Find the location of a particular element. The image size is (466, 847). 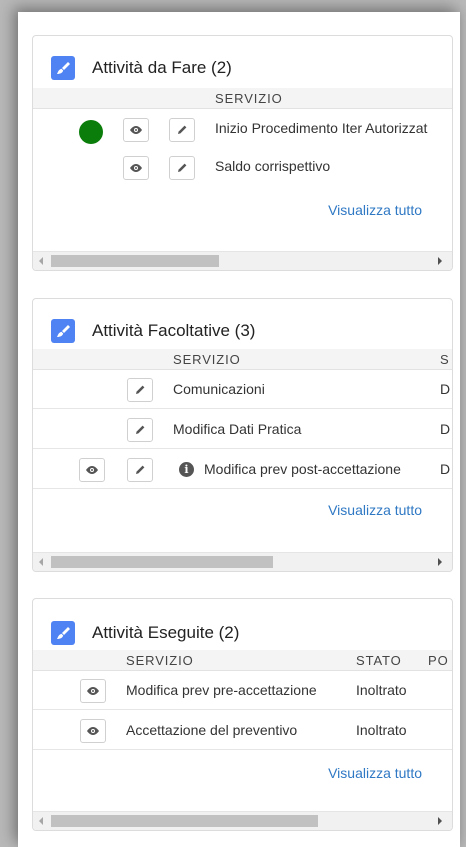

servizio-cell: Comunicazioni is located at coordinates (219, 389).